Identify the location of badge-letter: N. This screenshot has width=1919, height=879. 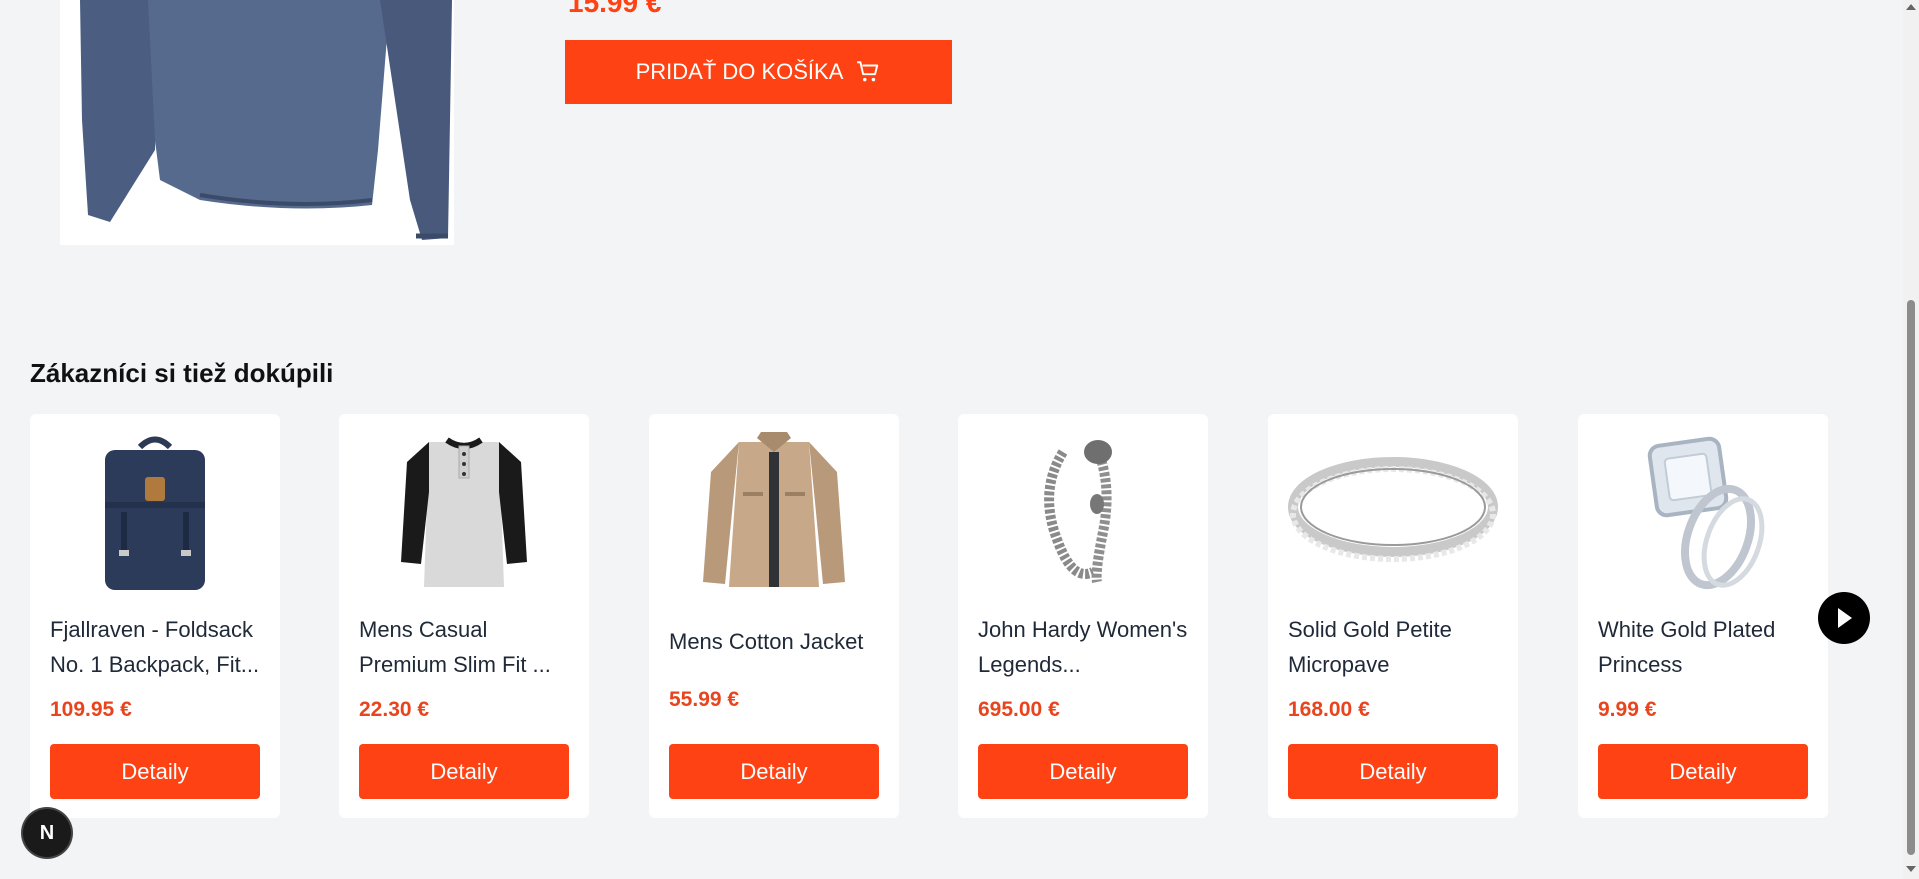
(47, 832).